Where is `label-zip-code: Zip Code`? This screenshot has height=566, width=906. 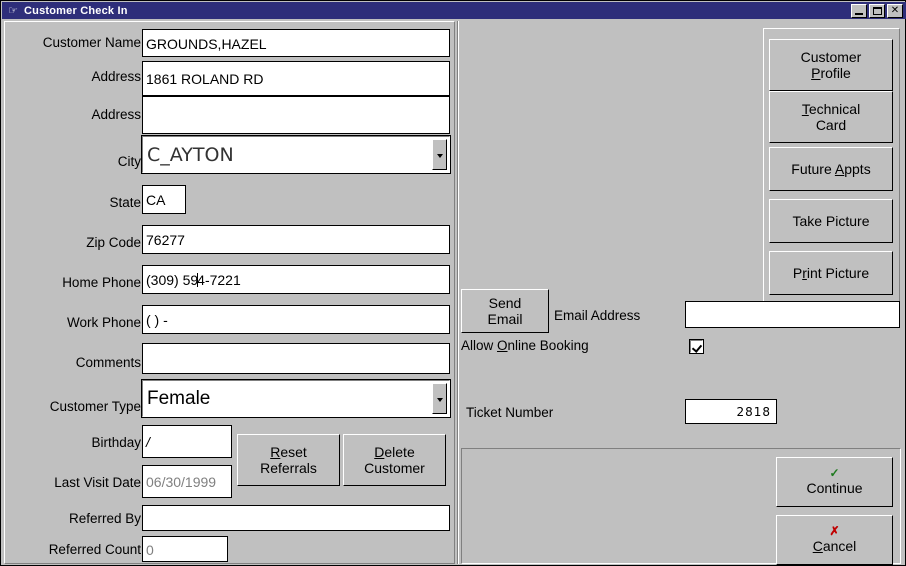 label-zip-code: Zip Code is located at coordinates (113, 242).